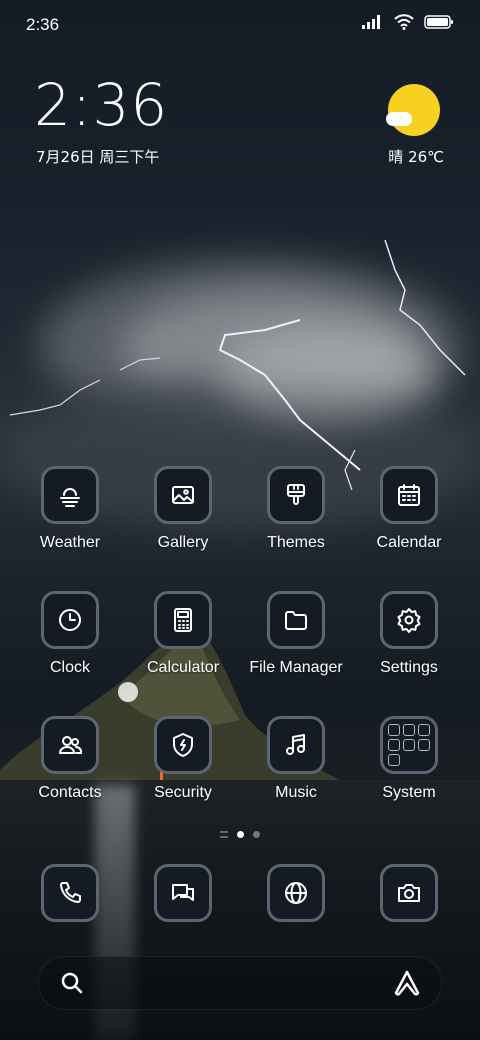  What do you see at coordinates (240, 983) in the screenshot?
I see `search-bar` at bounding box center [240, 983].